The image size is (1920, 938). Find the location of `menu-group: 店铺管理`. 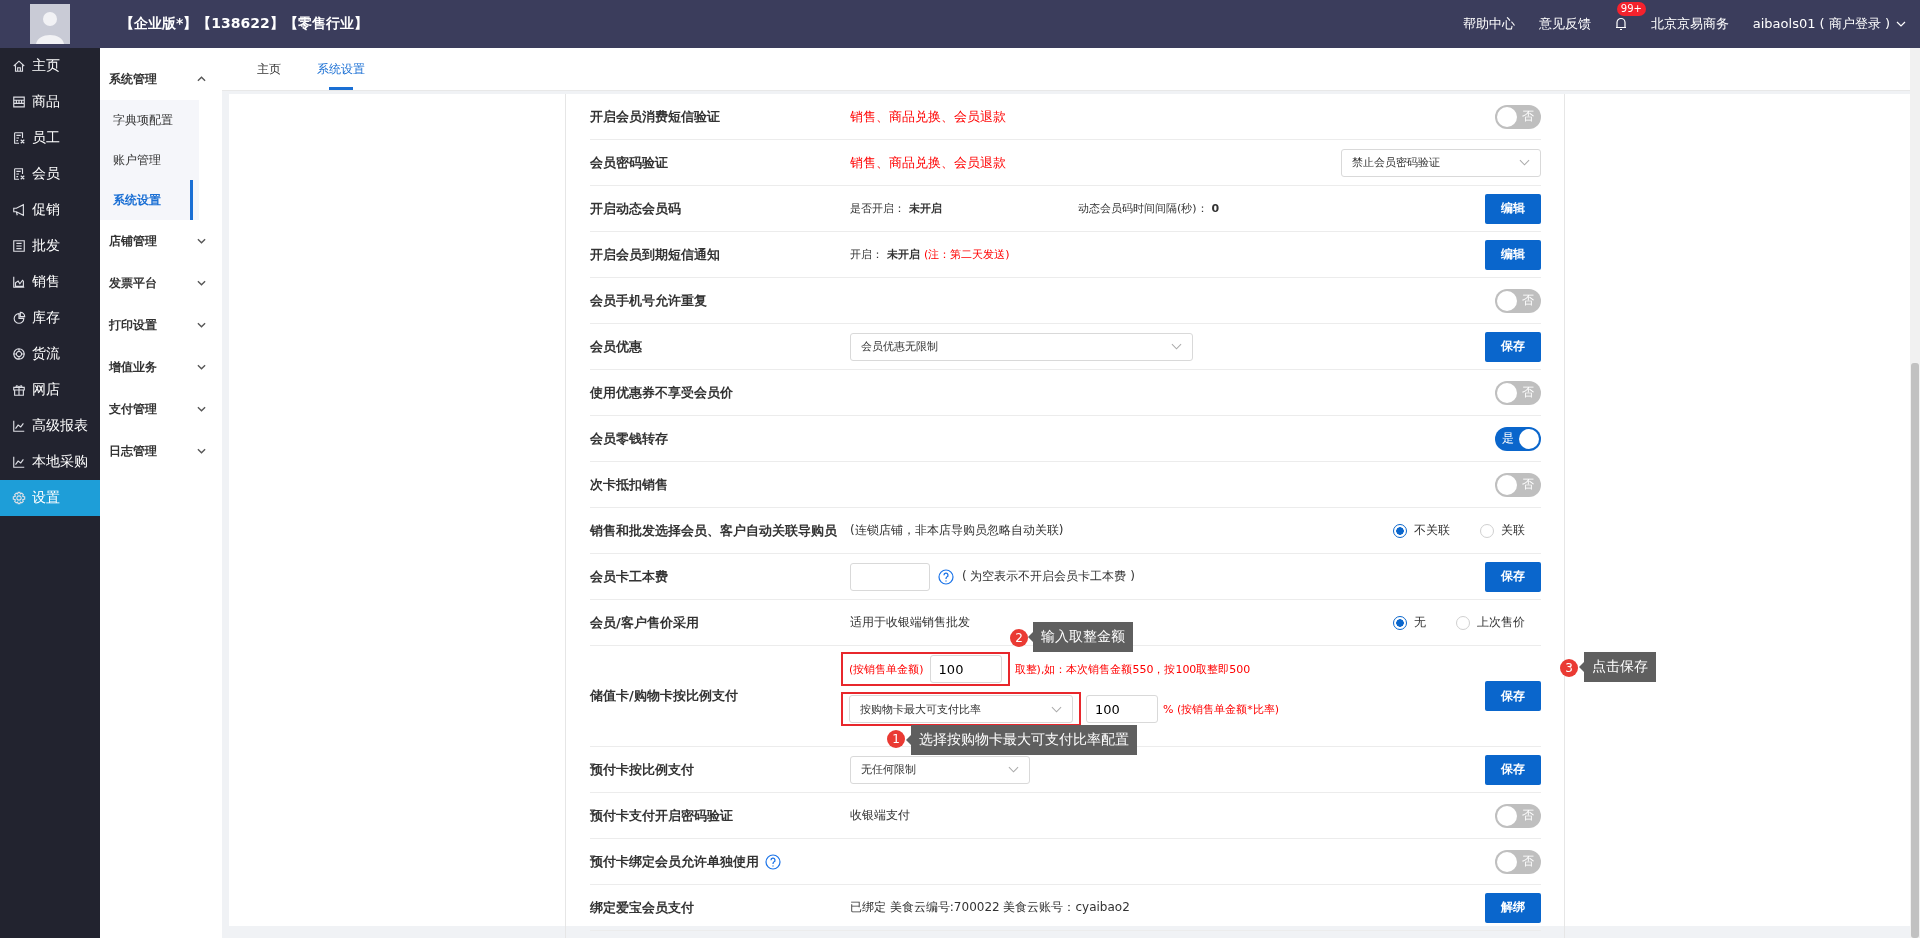

menu-group: 店铺管理 is located at coordinates (161, 241).